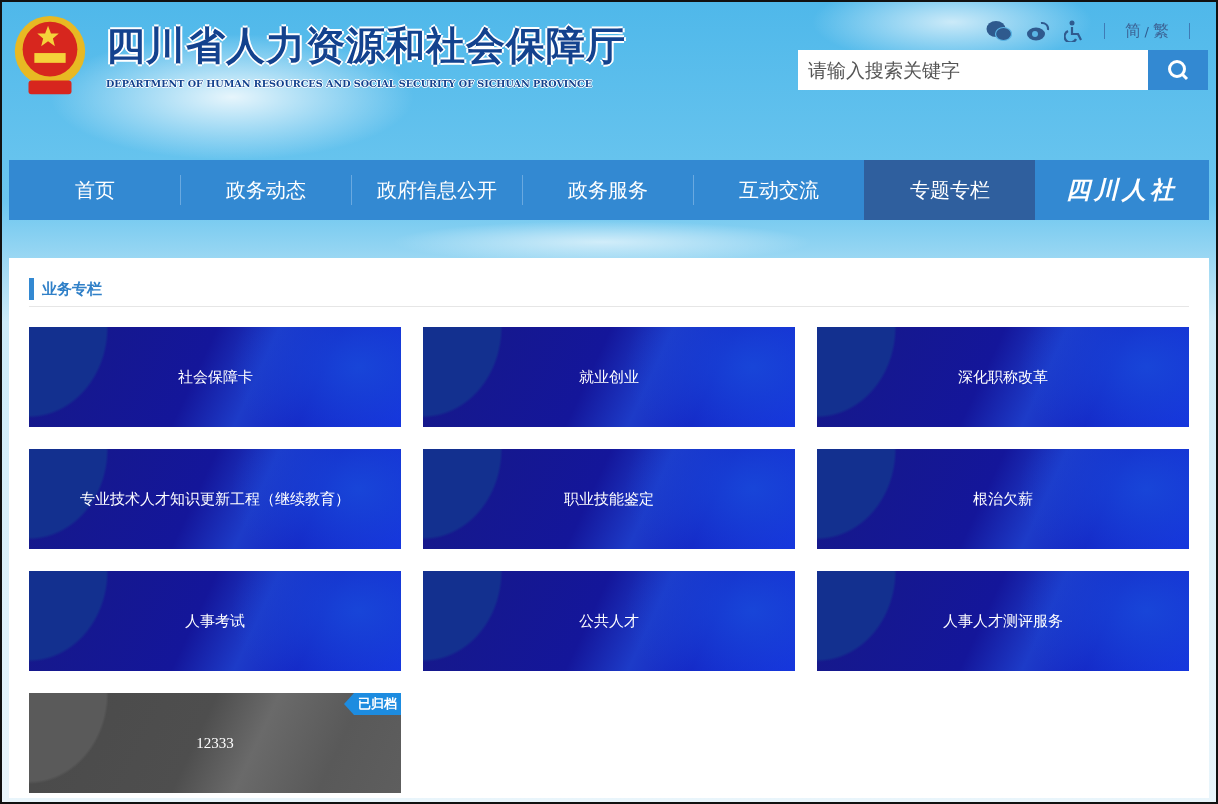 This screenshot has width=1218, height=804. I want to click on nav-tab: 政务动态, so click(265, 190).